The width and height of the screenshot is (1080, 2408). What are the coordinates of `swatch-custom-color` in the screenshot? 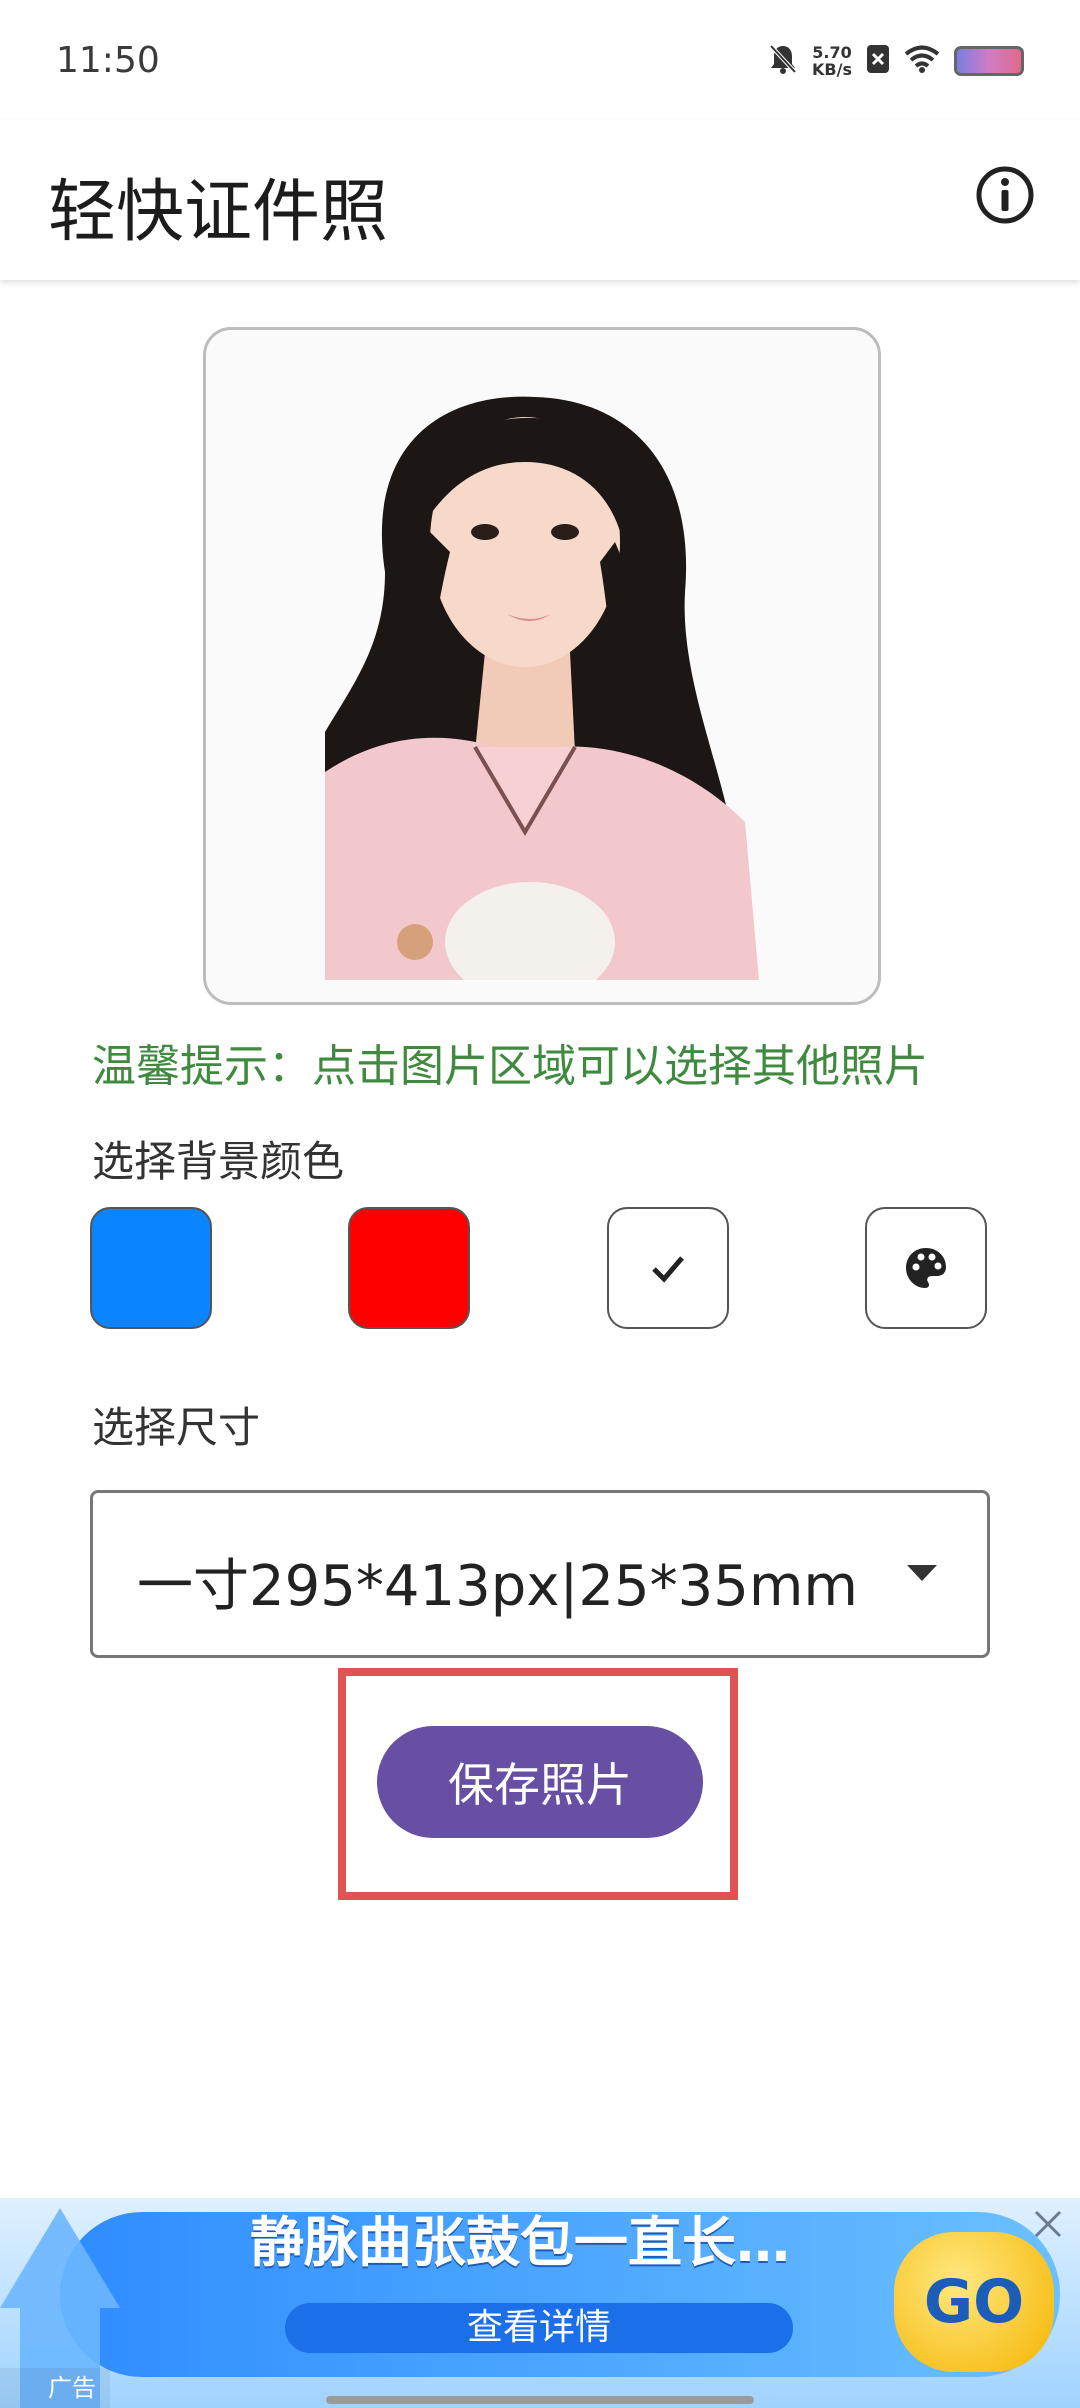 It's located at (926, 1268).